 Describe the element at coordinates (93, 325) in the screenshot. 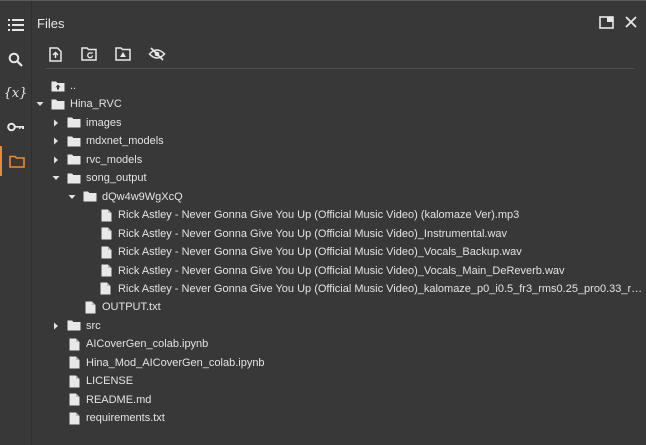

I see `tree-item-label: src` at that location.